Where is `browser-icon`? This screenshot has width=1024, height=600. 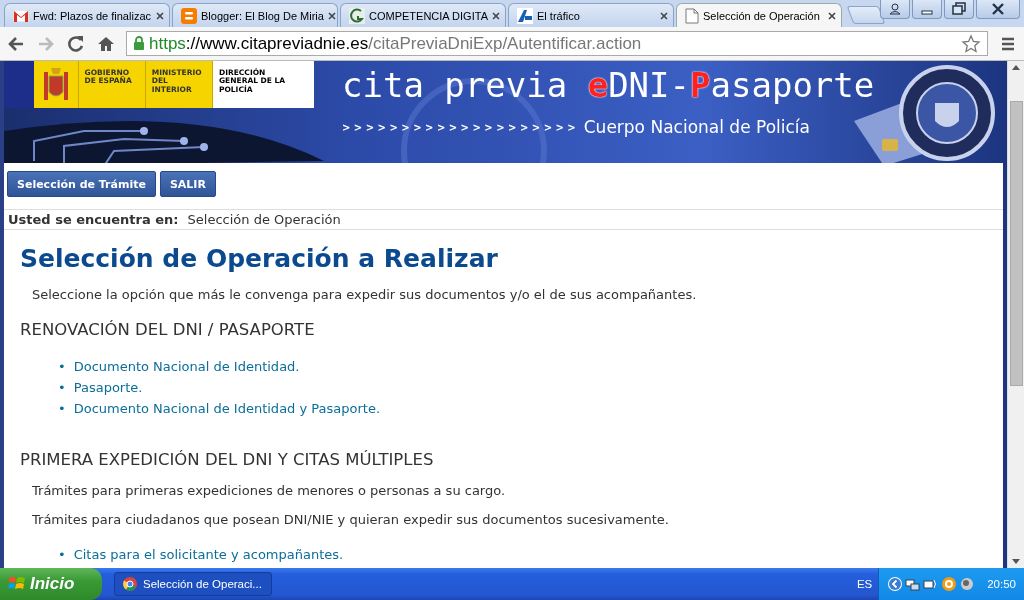 browser-icon is located at coordinates (130, 584).